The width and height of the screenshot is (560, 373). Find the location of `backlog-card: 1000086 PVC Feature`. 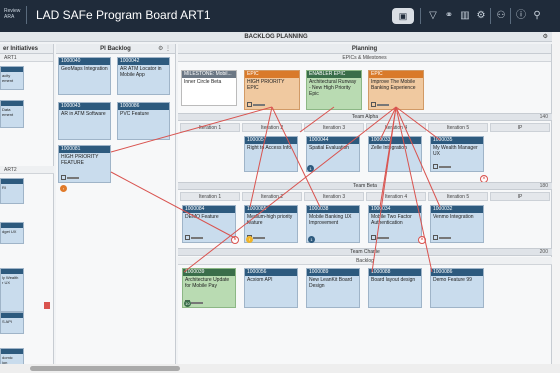

backlog-card: 1000086 PVC Feature is located at coordinates (143, 121).